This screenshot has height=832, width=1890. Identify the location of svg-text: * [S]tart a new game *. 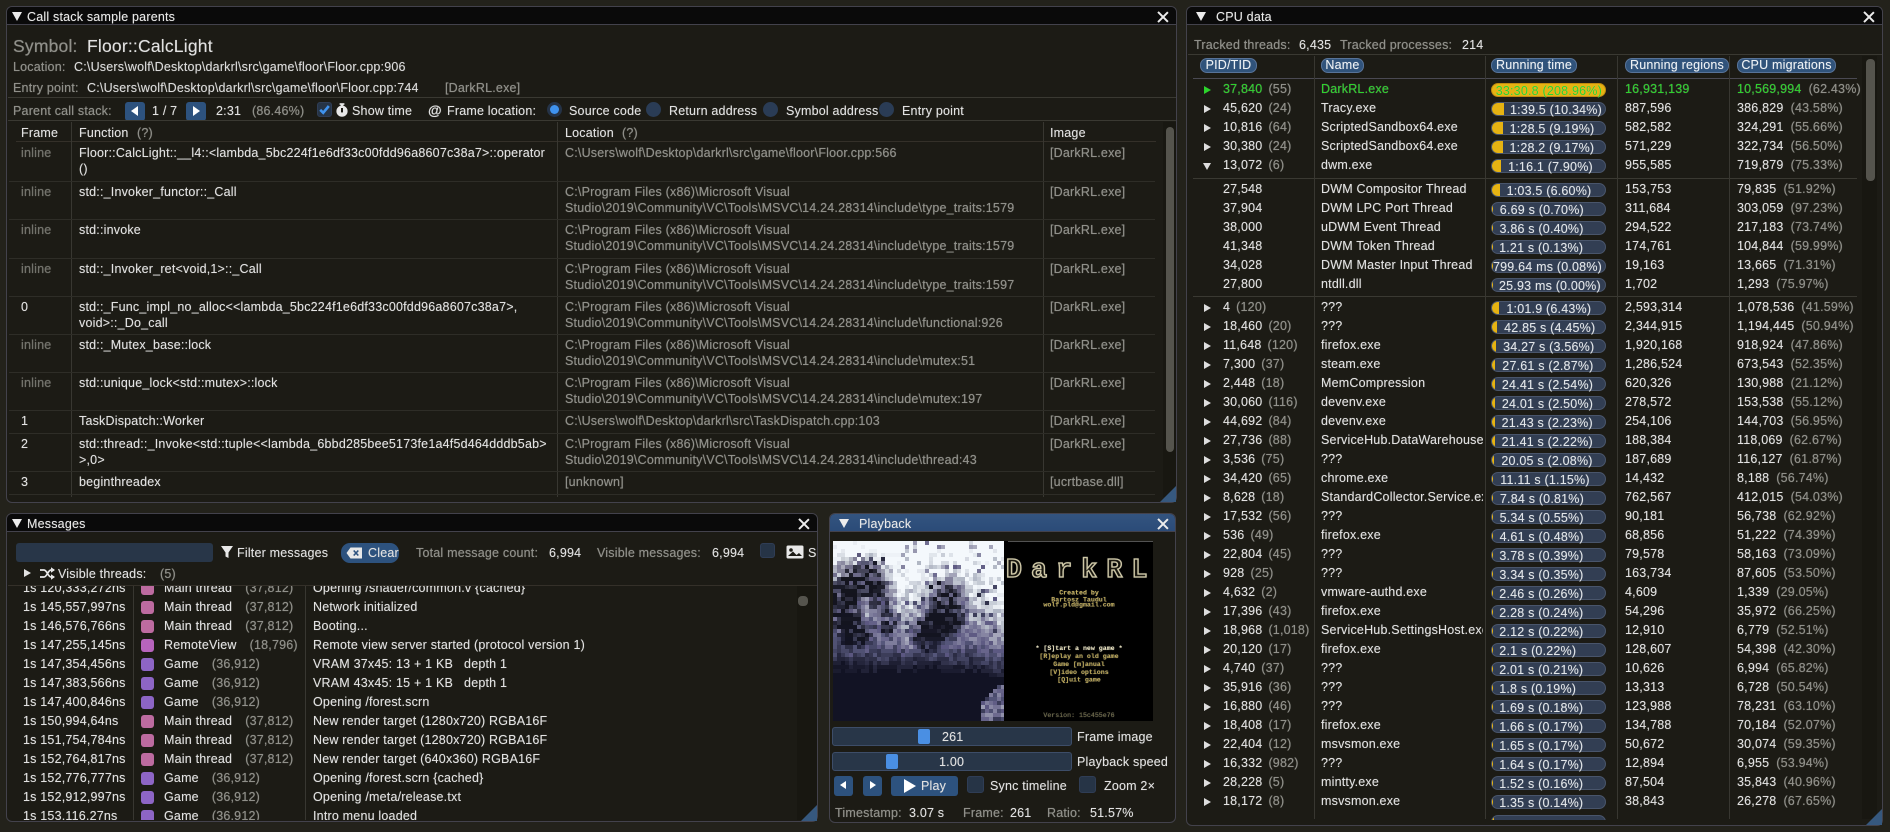
(1078, 648).